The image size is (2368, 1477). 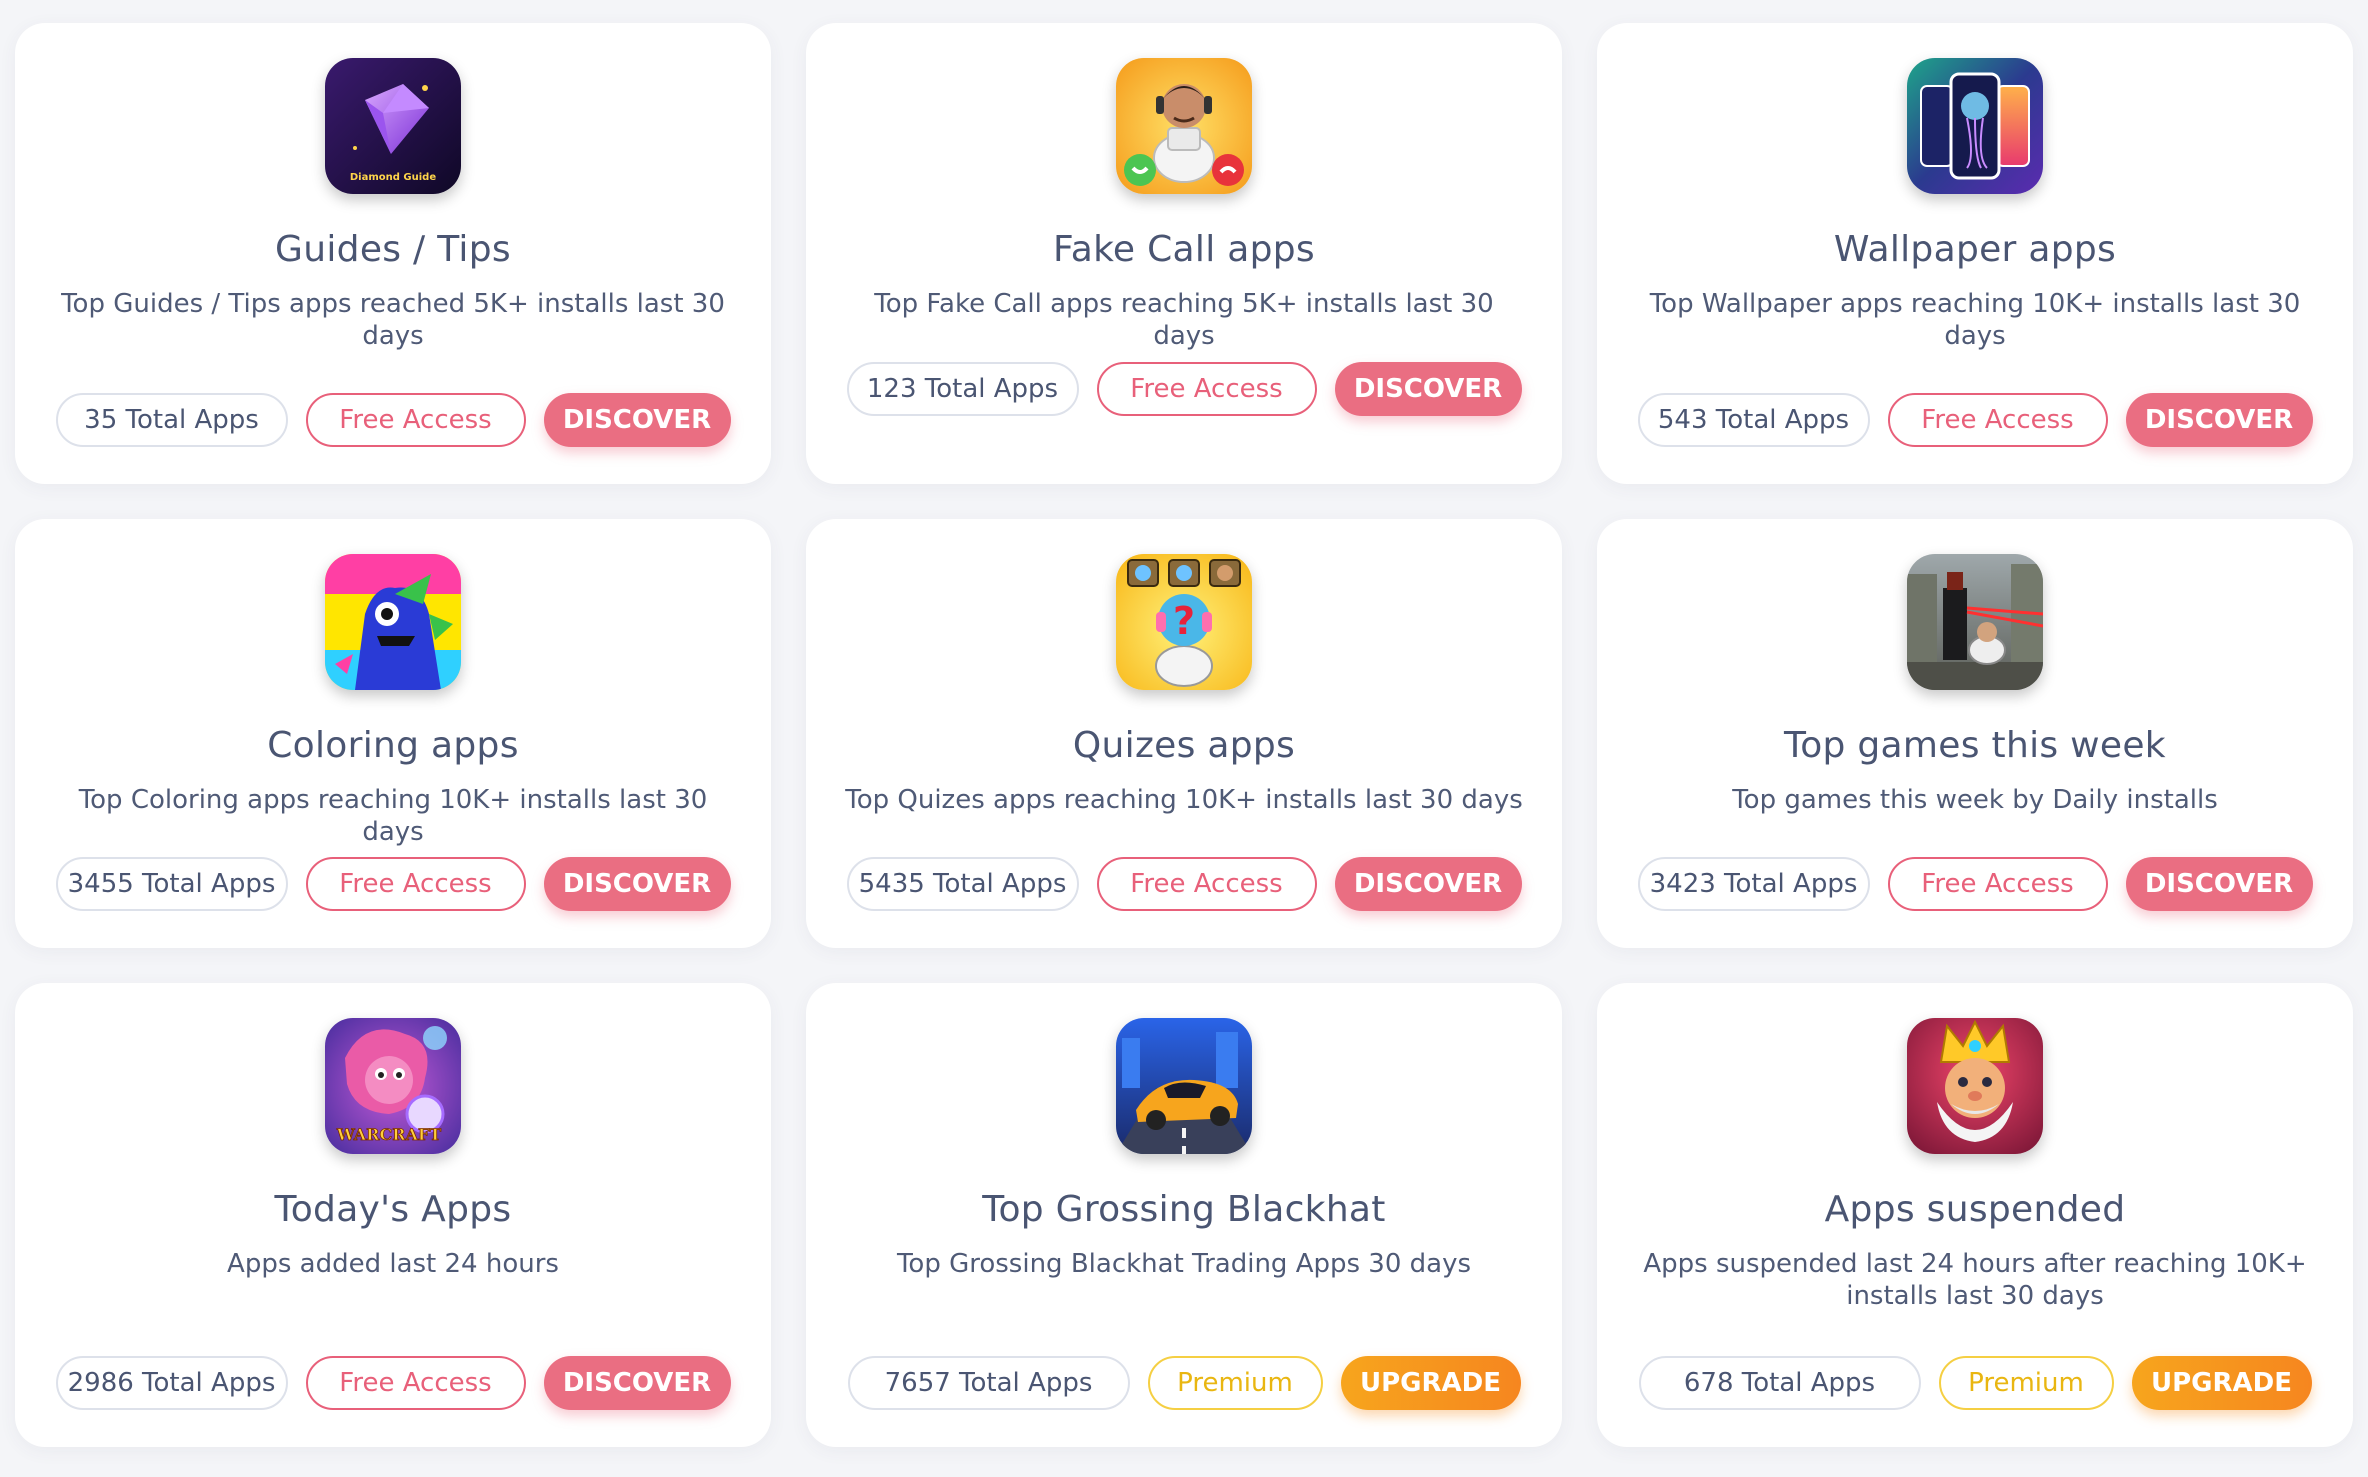 I want to click on icon-text: WARCRAFT, so click(x=388, y=1134).